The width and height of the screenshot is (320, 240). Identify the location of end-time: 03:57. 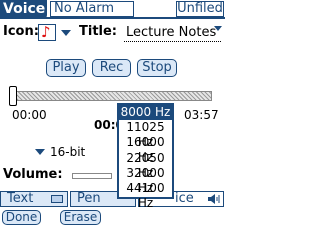
(201, 115).